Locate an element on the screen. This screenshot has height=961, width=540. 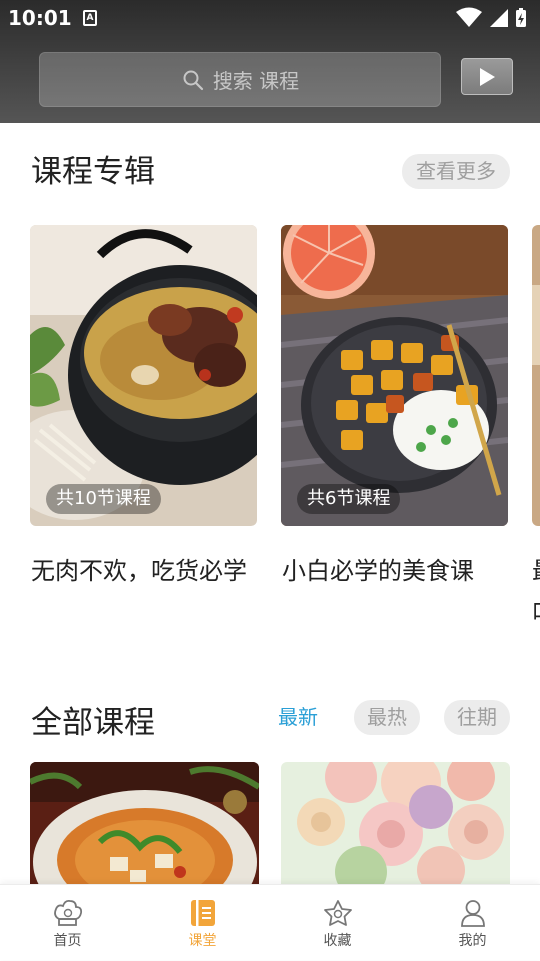
soup-bowl-image is located at coordinates (144, 824).